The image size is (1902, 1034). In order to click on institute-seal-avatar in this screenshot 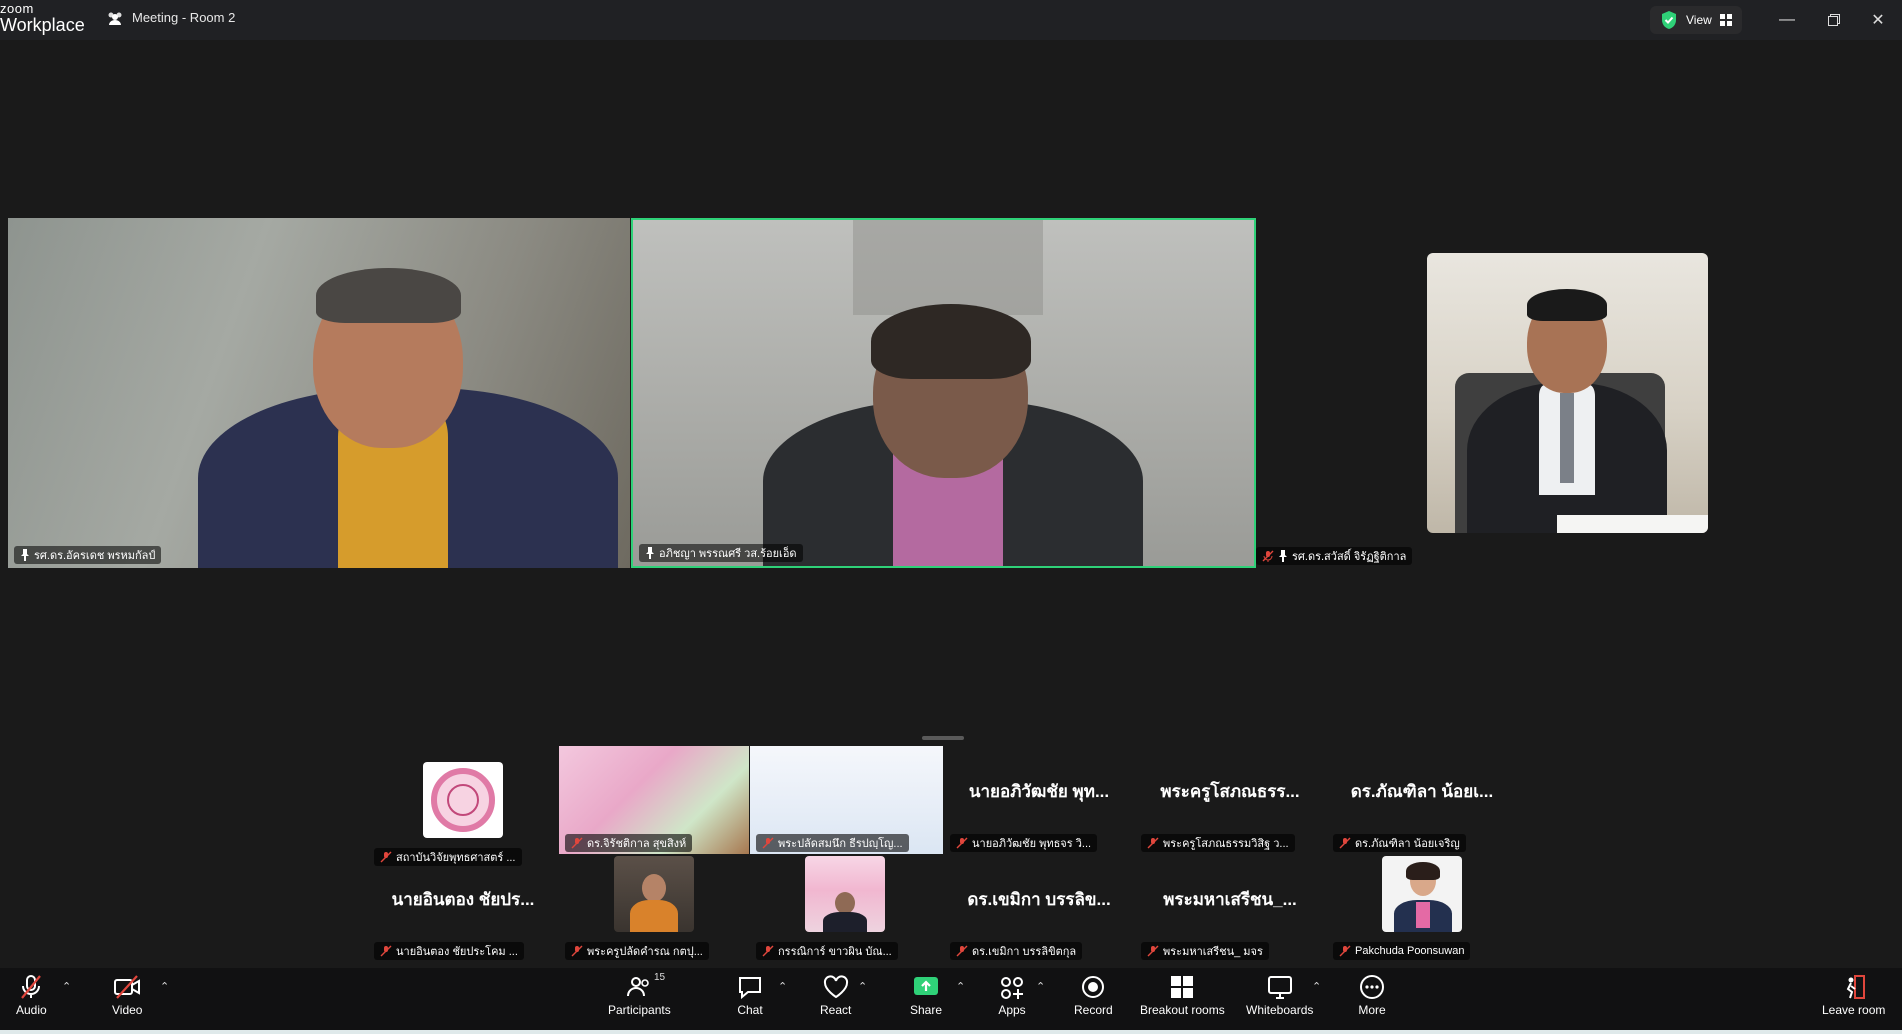, I will do `click(463, 800)`.